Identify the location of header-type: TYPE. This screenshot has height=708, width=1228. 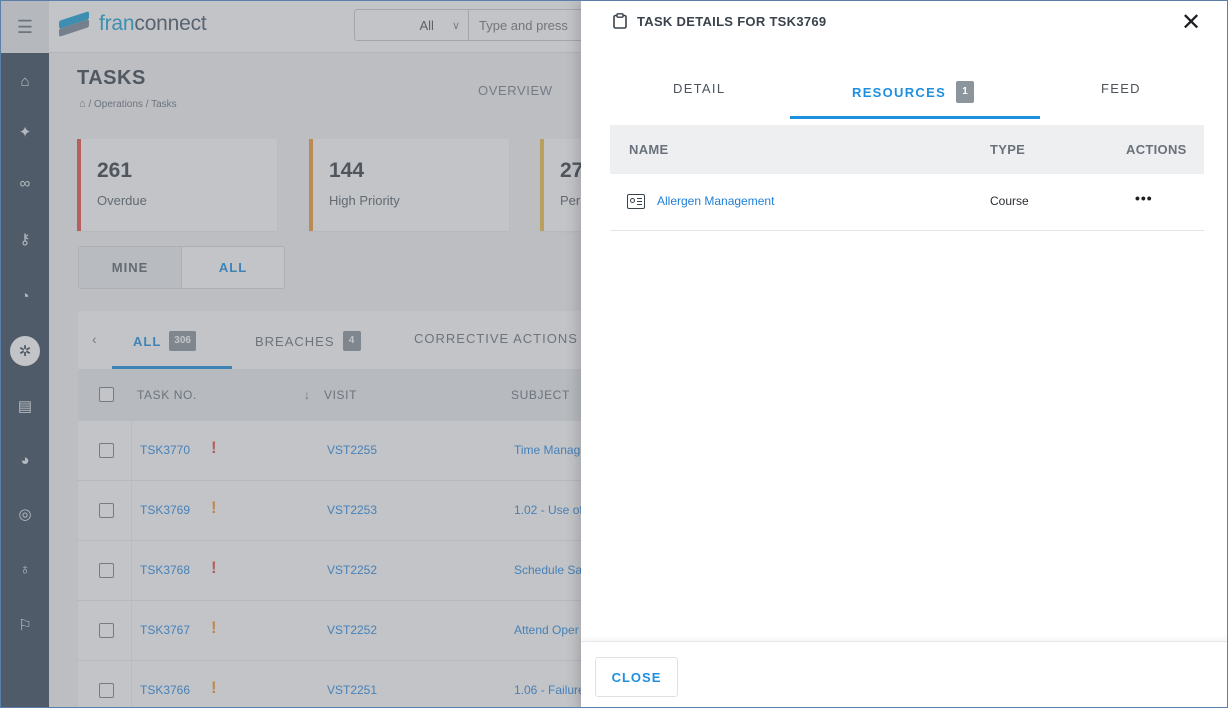
(1008, 149).